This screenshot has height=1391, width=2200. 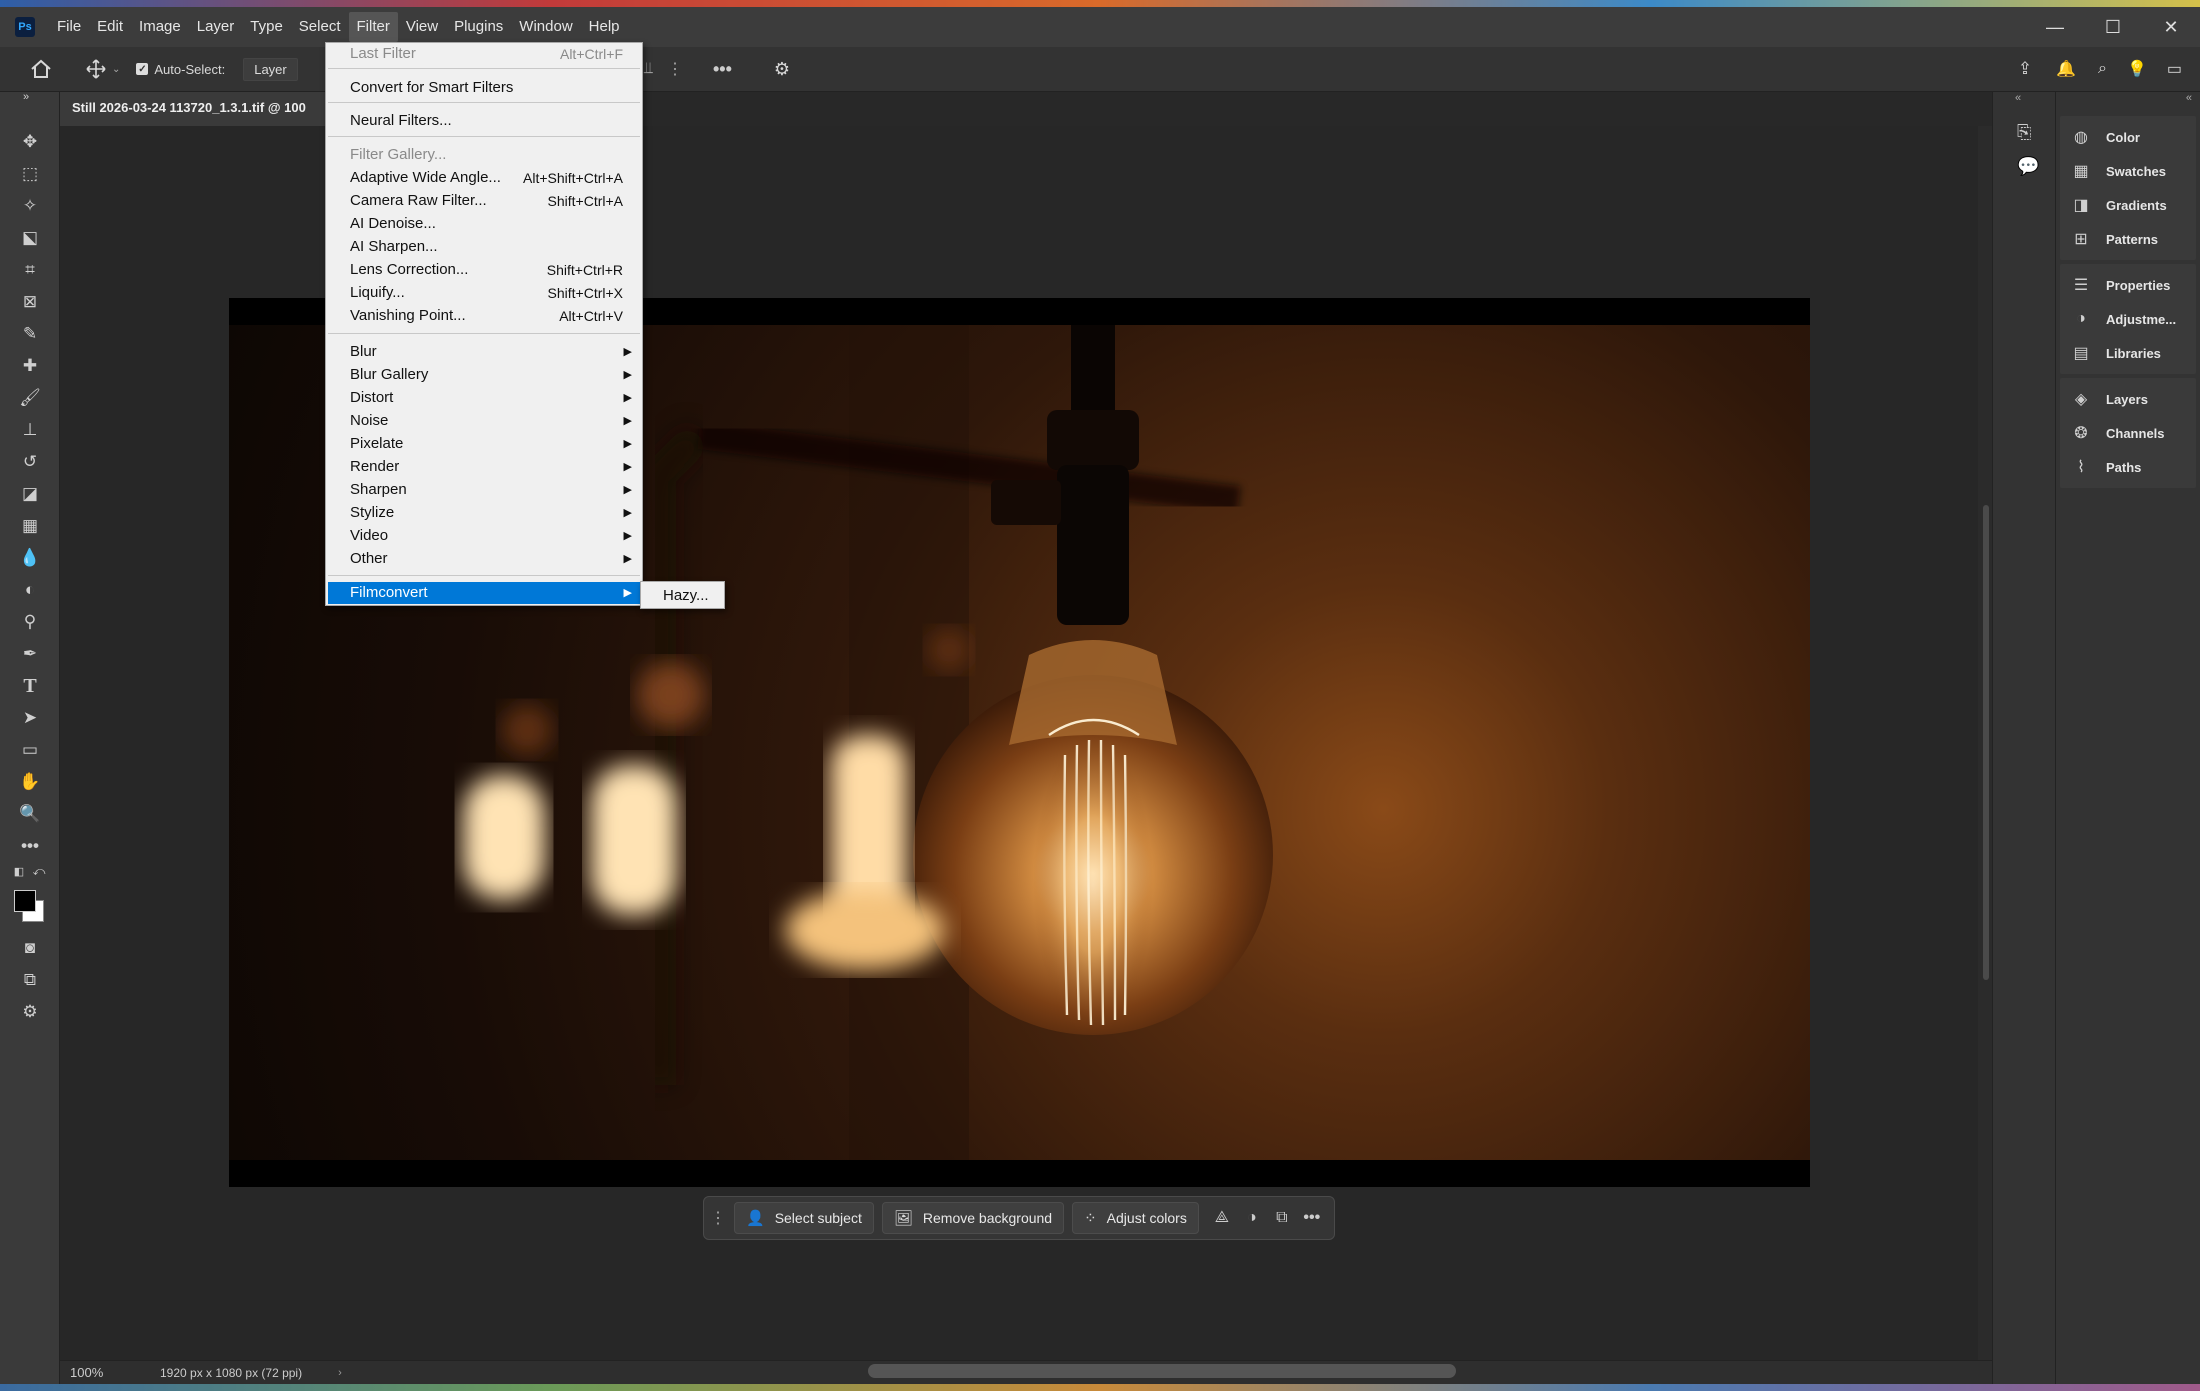 I want to click on zoom-lens-tool-icon: ⚲, so click(x=30, y=622).